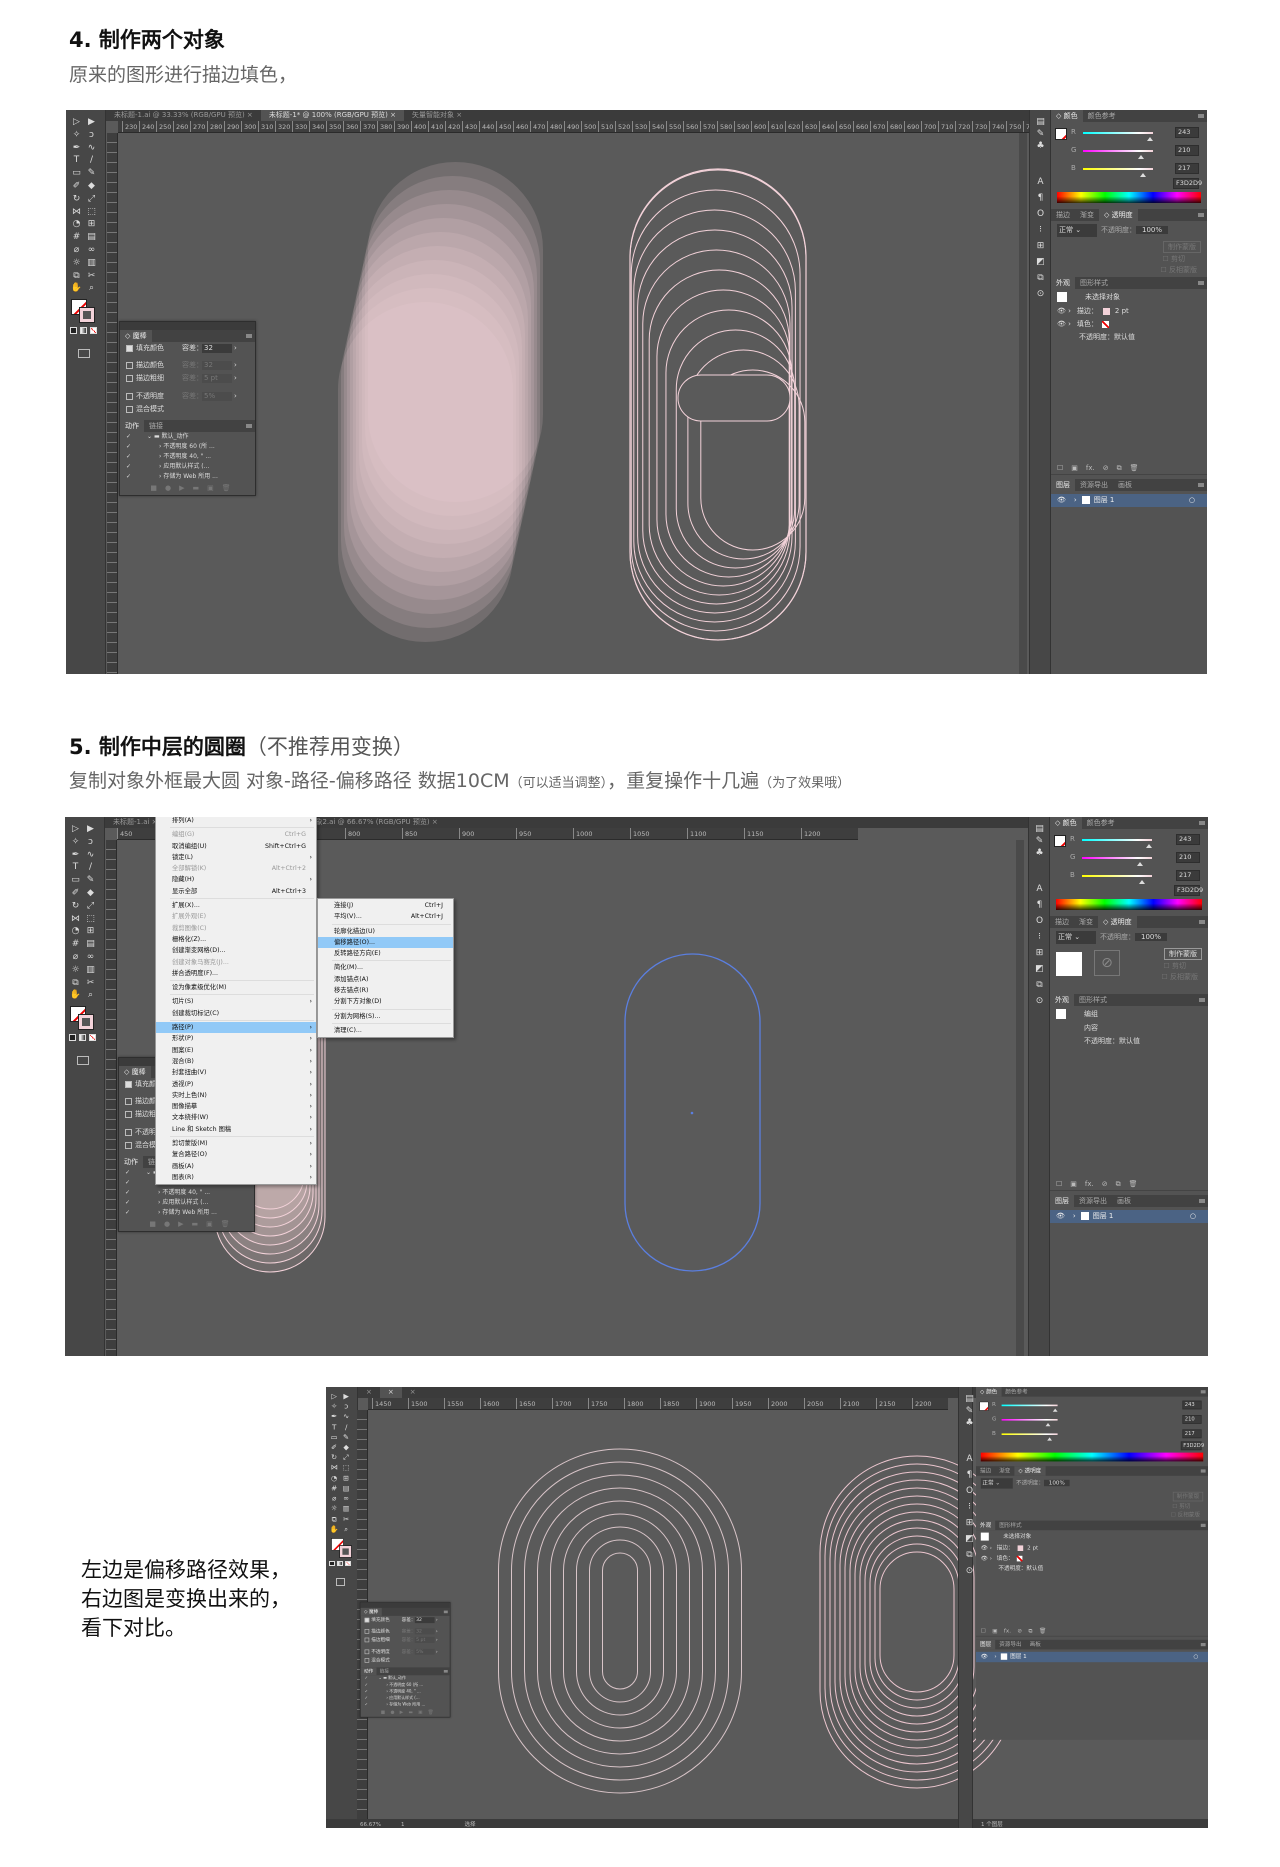 The width and height of the screenshot is (1280, 1867). I want to click on visibility-eye-icon: 👁︎ ›, so click(1064, 311).